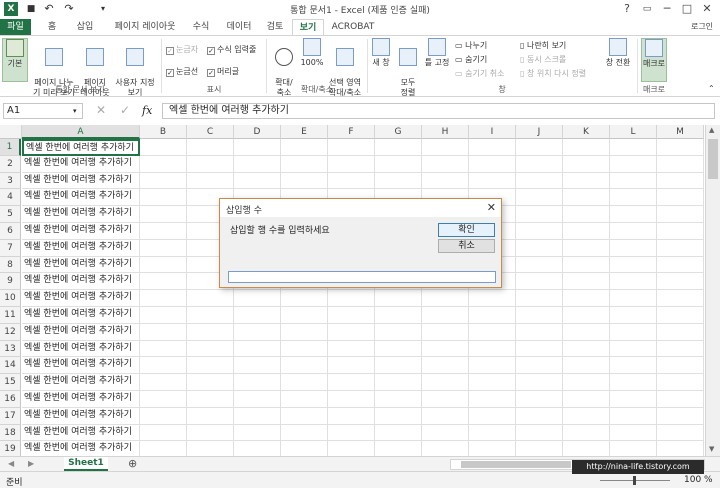 The image size is (720, 488). What do you see at coordinates (257, 132) in the screenshot?
I see `column-header: D` at bounding box center [257, 132].